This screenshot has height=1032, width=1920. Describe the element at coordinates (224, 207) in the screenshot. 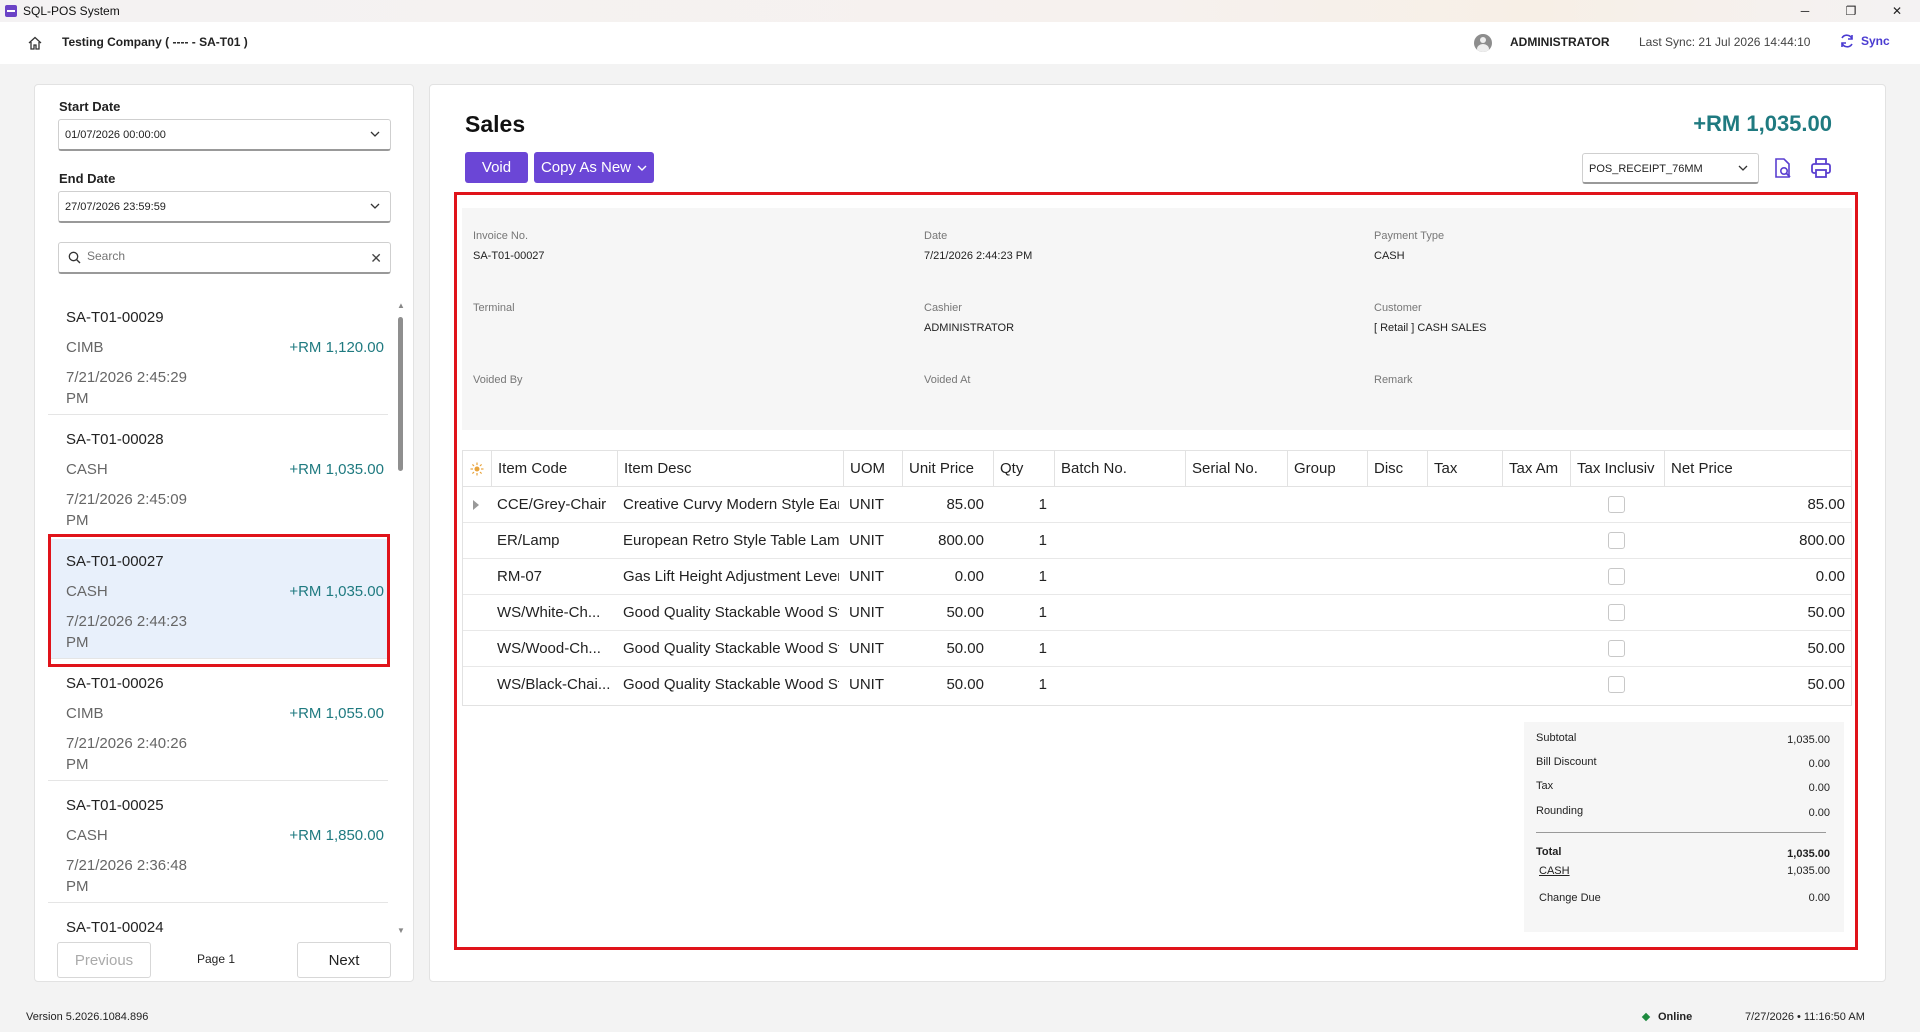

I see `end-date-picker: 27/07/2026 23:59:59` at that location.